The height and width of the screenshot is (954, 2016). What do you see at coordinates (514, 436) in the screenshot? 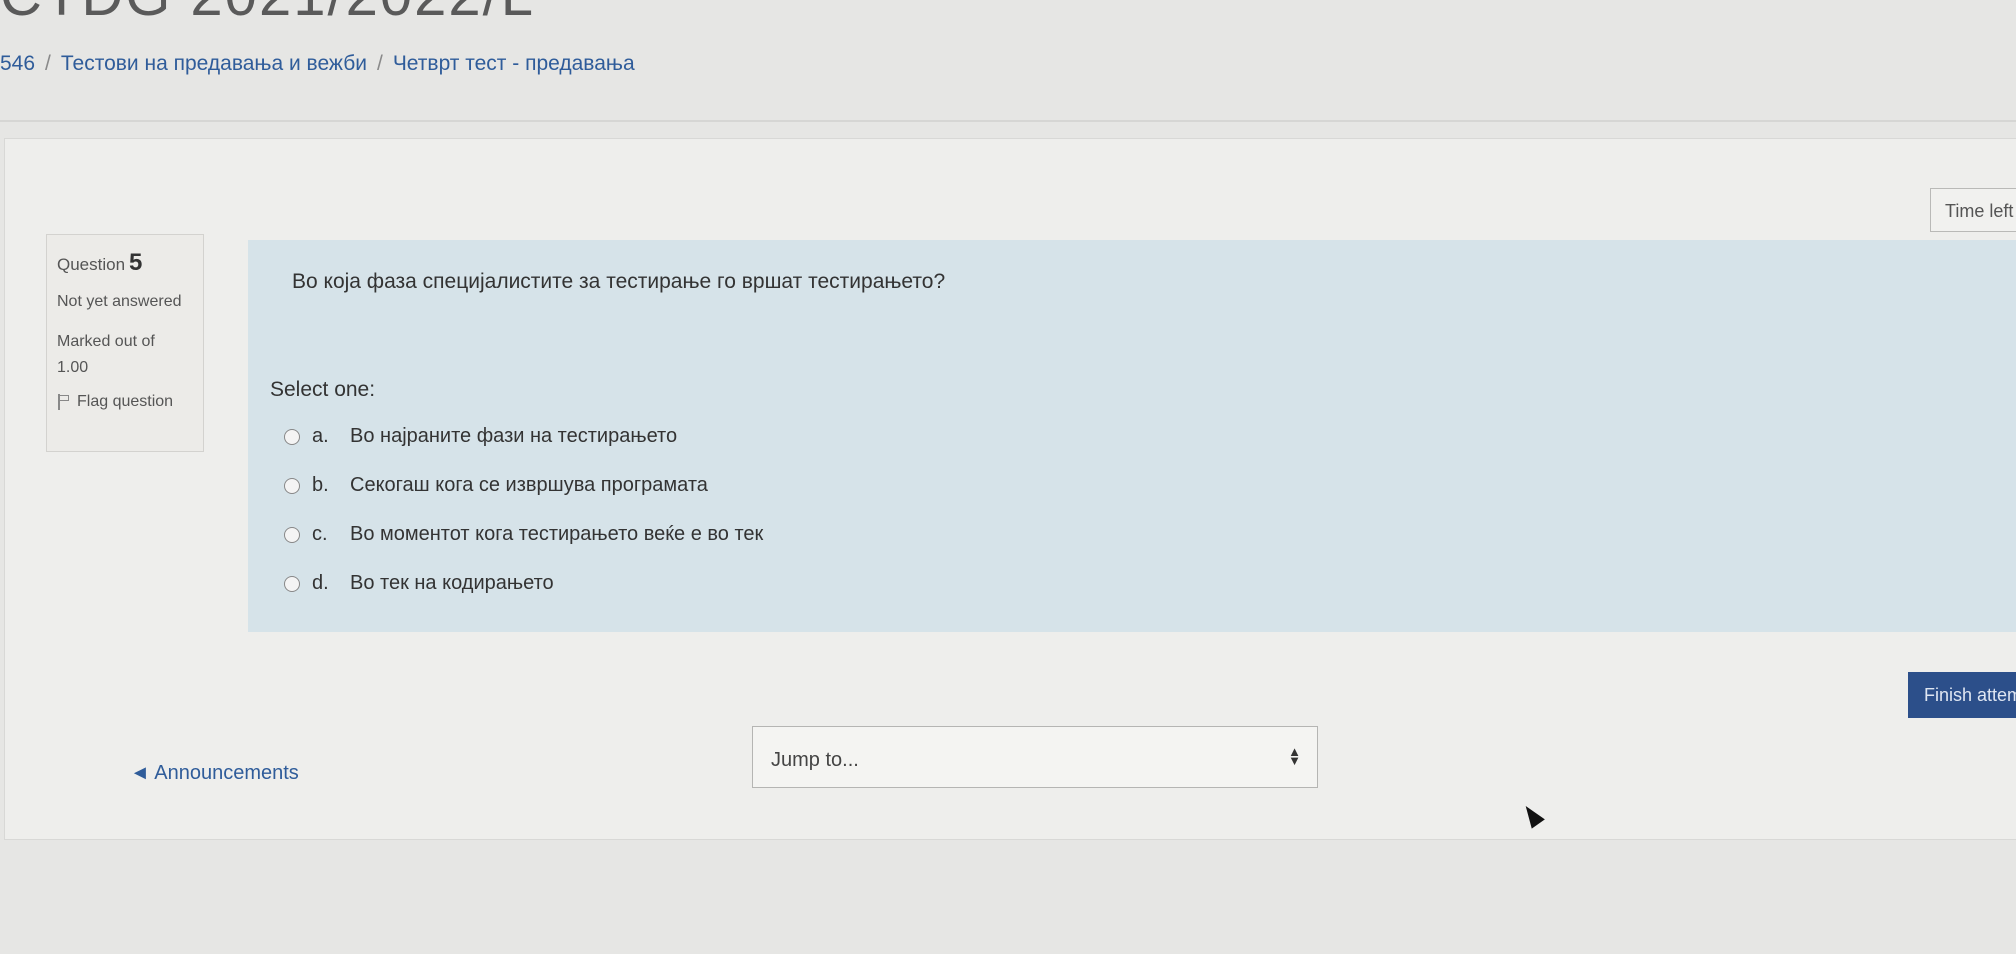
I see `answer-text: Во најраните фази на тестирањето` at bounding box center [514, 436].